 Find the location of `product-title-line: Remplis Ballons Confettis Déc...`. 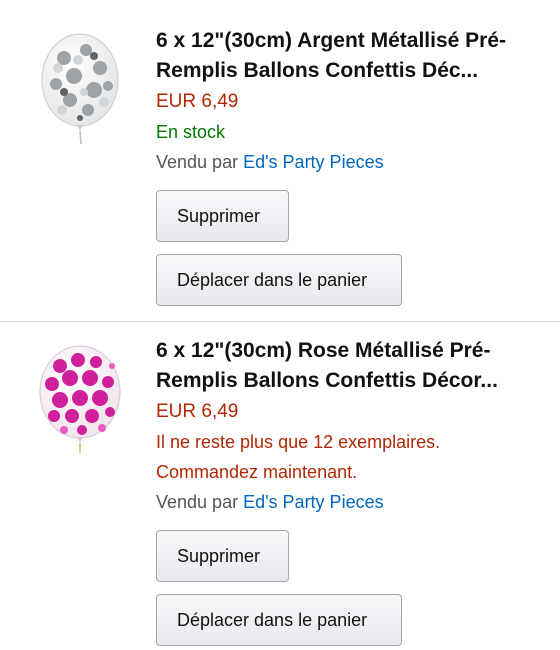

product-title-line: Remplis Ballons Confettis Déc... is located at coordinates (346, 71).